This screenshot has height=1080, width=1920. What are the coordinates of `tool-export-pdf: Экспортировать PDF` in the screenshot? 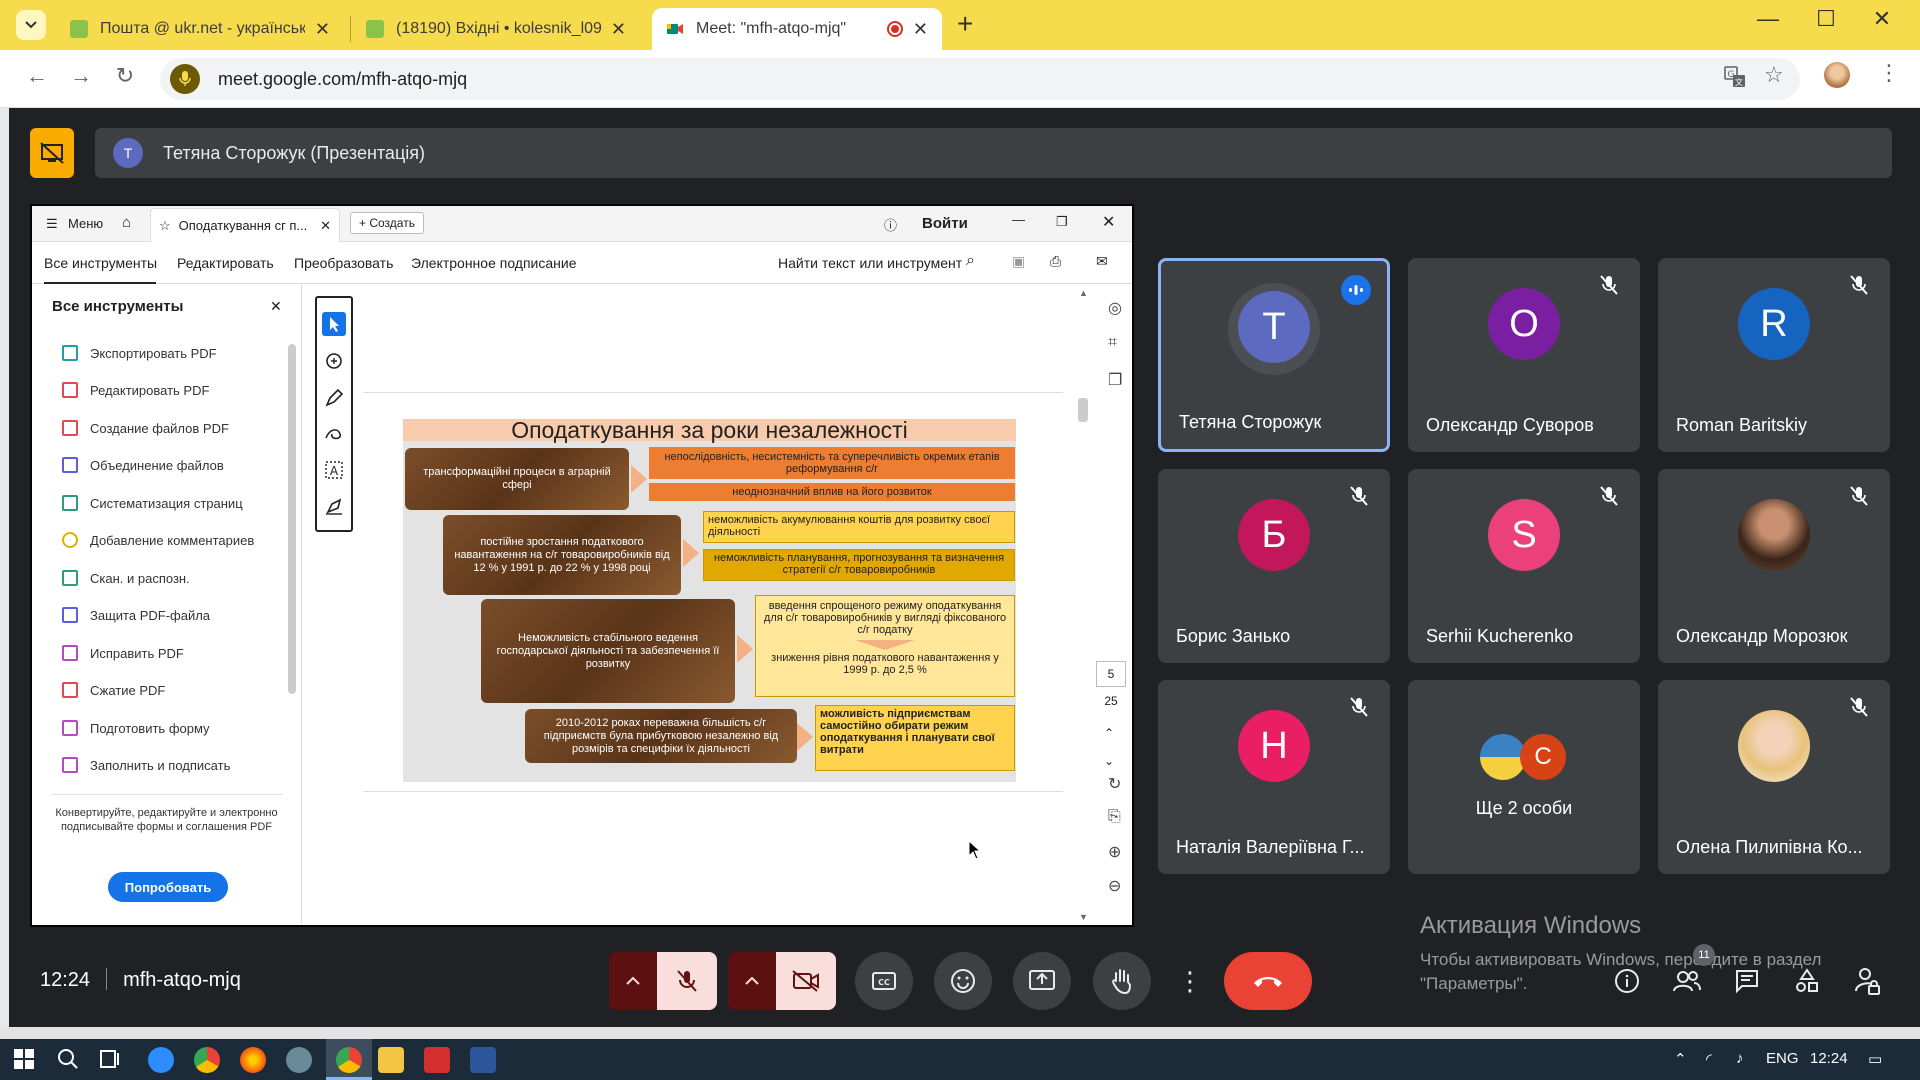 It's located at (139, 353).